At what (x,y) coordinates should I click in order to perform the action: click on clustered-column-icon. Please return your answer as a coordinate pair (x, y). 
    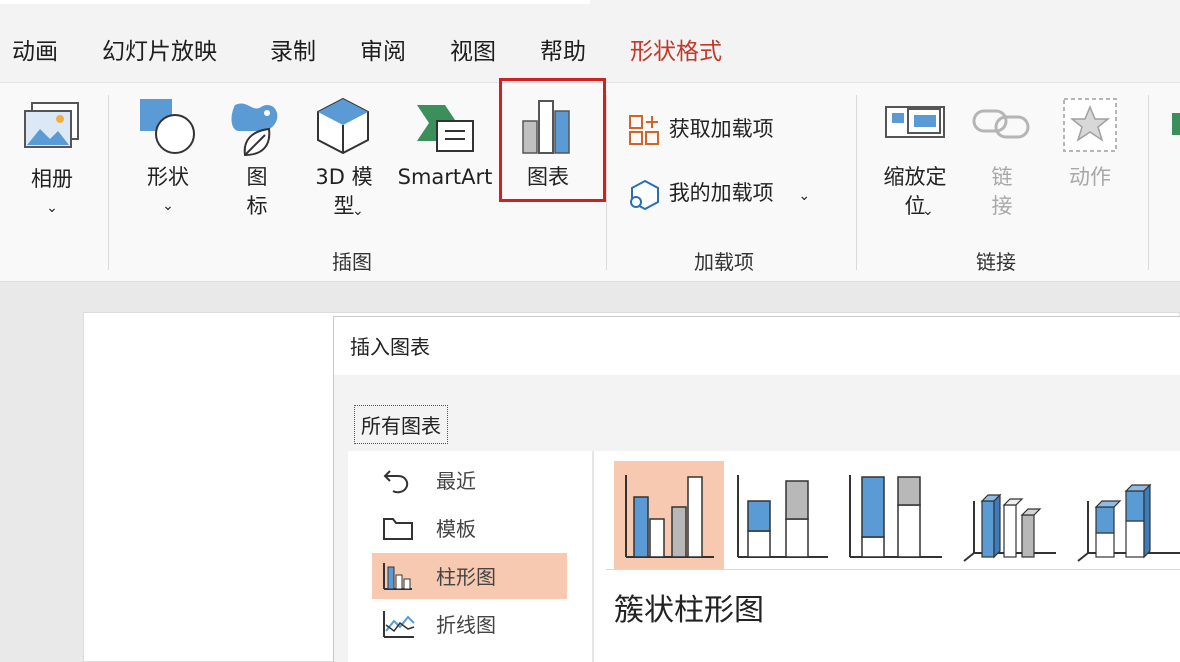
    Looking at the image, I should click on (669, 516).